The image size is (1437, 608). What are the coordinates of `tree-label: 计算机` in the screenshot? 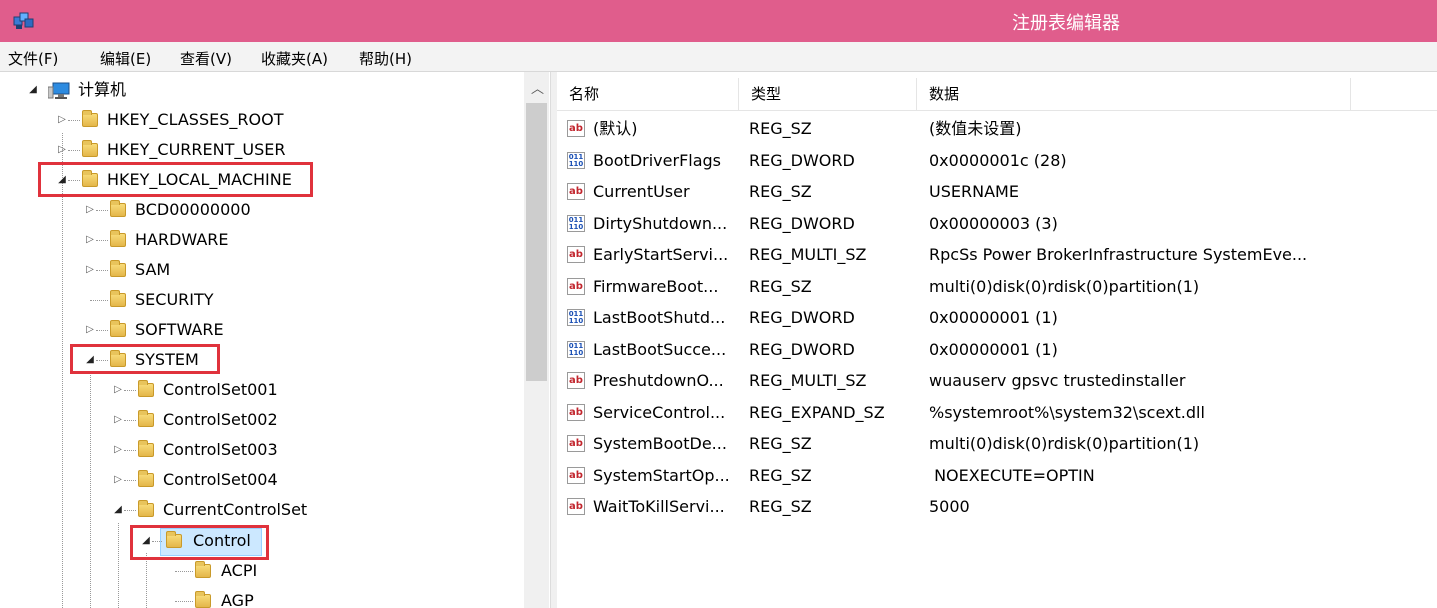 It's located at (102, 89).